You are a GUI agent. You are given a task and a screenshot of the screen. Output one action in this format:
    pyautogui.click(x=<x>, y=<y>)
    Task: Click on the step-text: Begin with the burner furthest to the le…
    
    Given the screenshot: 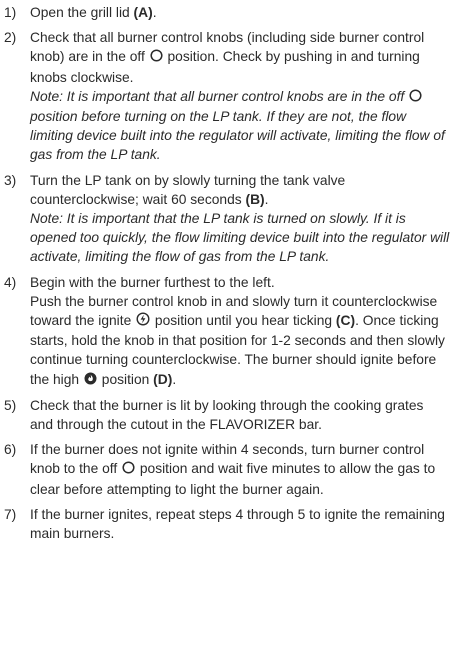 What is the action you would take?
    pyautogui.click(x=152, y=282)
    